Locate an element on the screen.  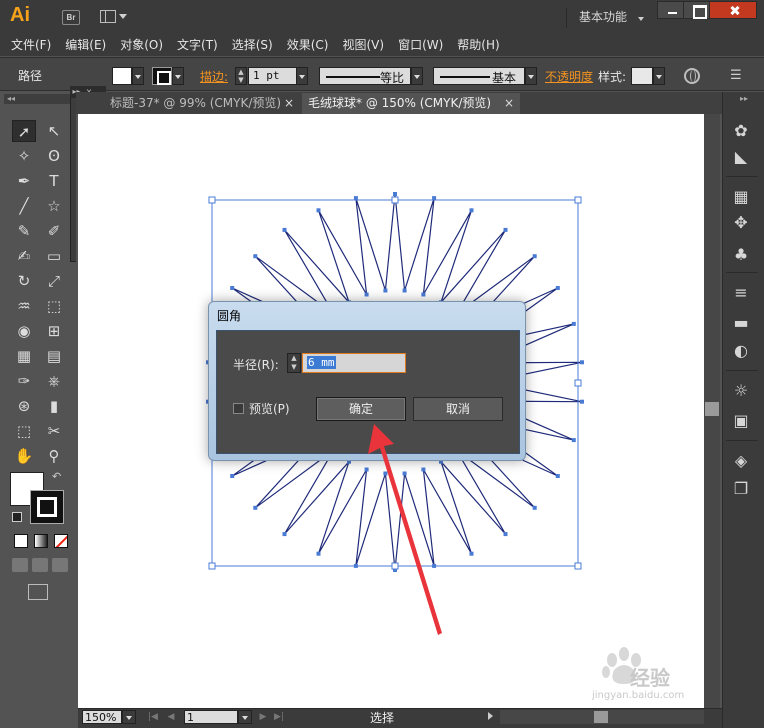
draw-inside-icon is located at coordinates (60, 565).